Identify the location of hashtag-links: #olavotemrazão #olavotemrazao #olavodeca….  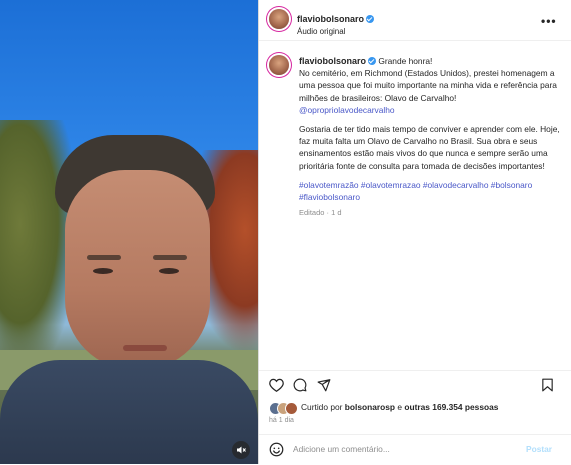
(430, 191).